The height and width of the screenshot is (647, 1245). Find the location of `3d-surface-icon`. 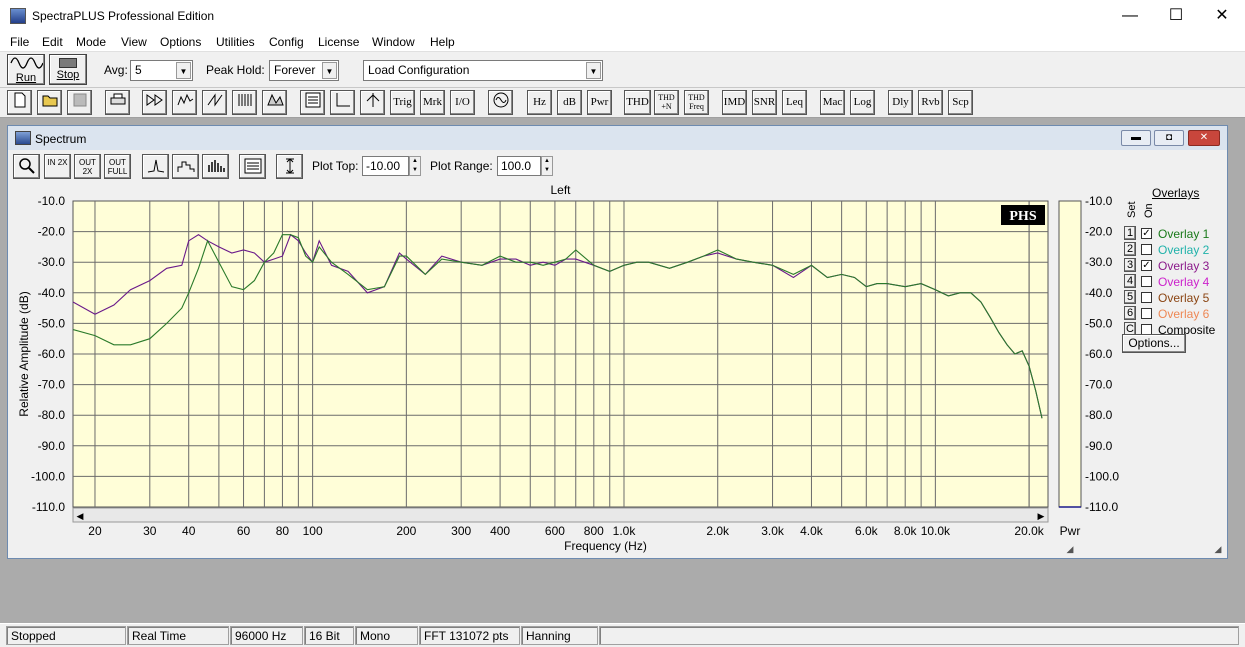

3d-surface-icon is located at coordinates (275, 99).